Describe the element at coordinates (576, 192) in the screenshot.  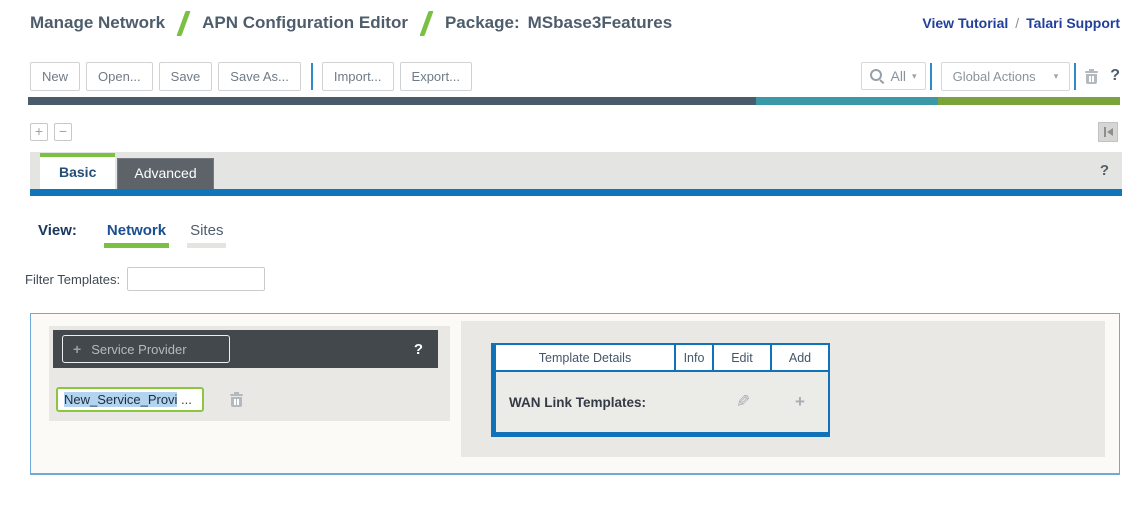
I see `tab-accent-bar` at that location.